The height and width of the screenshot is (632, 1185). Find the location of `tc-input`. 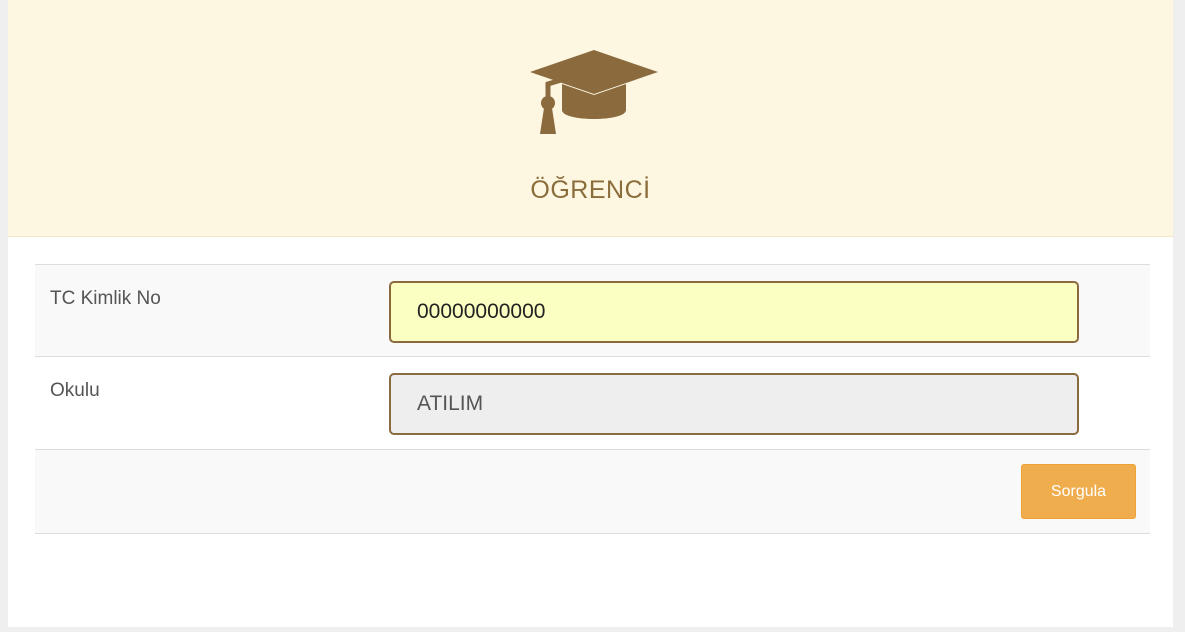

tc-input is located at coordinates (734, 312).